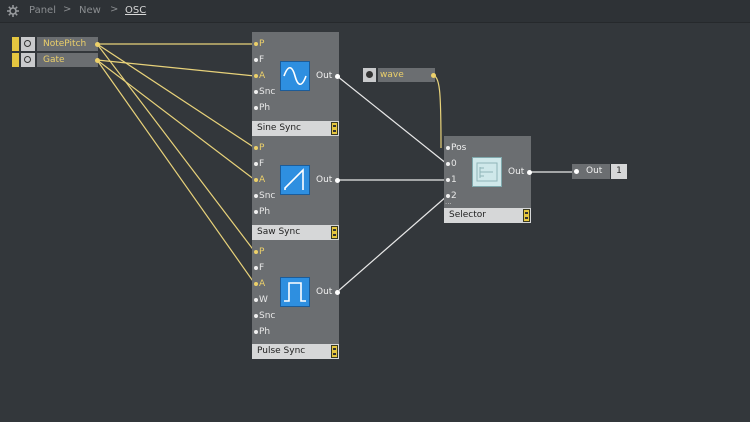 Image resolution: width=750 pixels, height=422 pixels. Describe the element at coordinates (576, 171) in the screenshot. I see `input-dot` at that location.